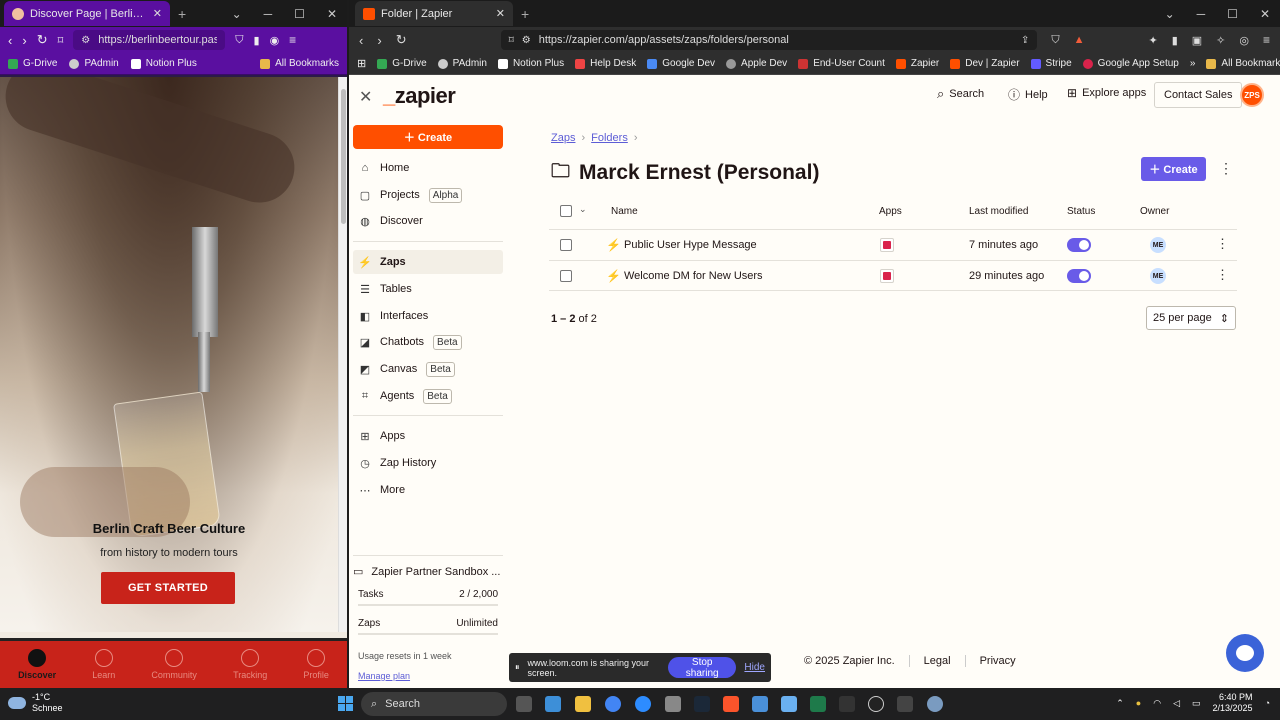  What do you see at coordinates (419, 96) in the screenshot?
I see `zapier-logo: _zapier` at bounding box center [419, 96].